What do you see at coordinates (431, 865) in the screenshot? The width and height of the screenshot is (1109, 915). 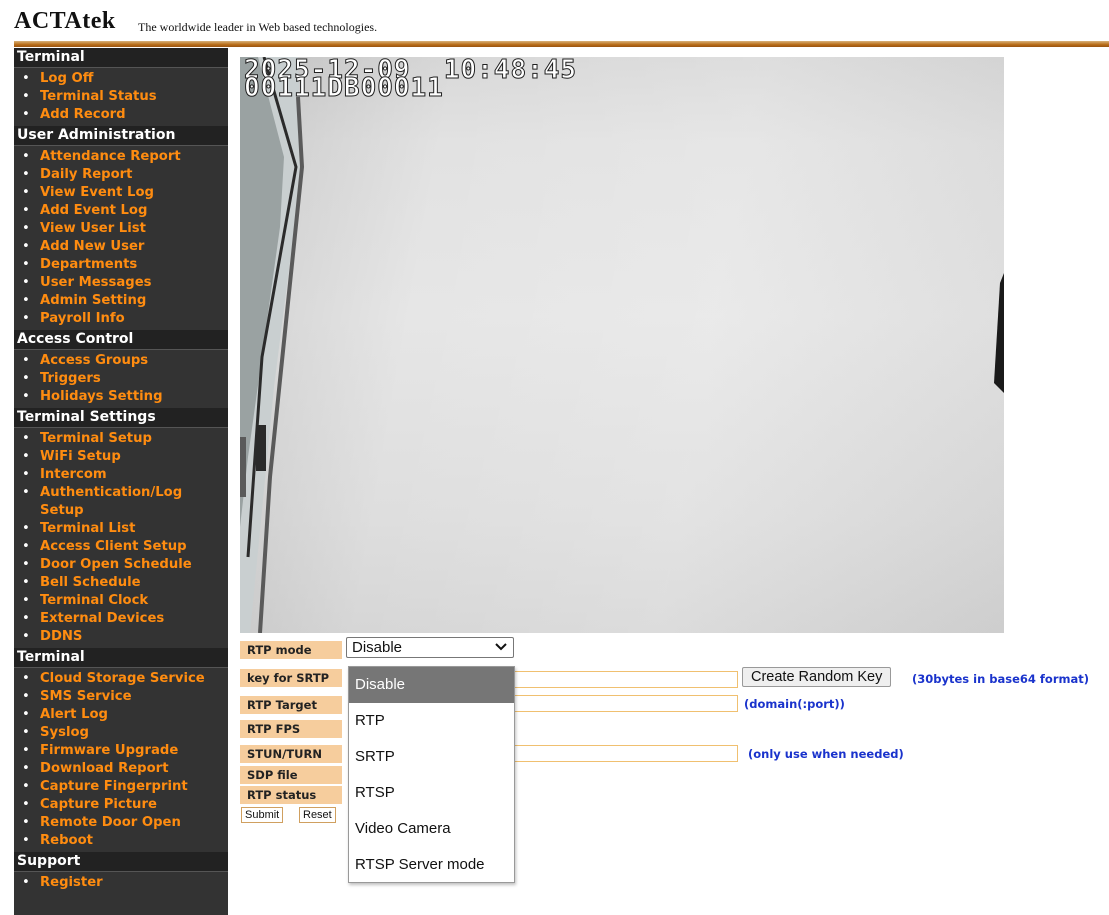 I see `dropdown-option: RTSP Server mode` at bounding box center [431, 865].